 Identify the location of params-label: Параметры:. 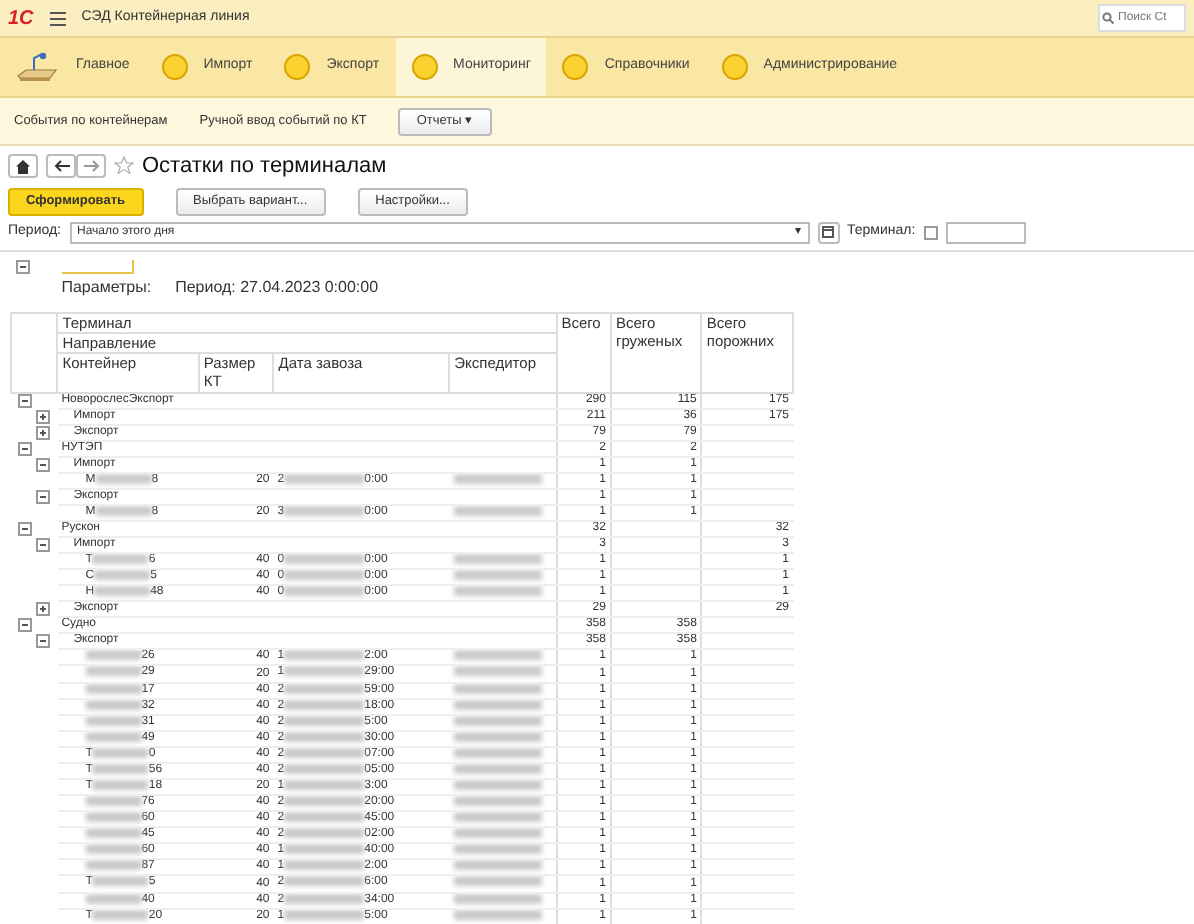
(106, 286).